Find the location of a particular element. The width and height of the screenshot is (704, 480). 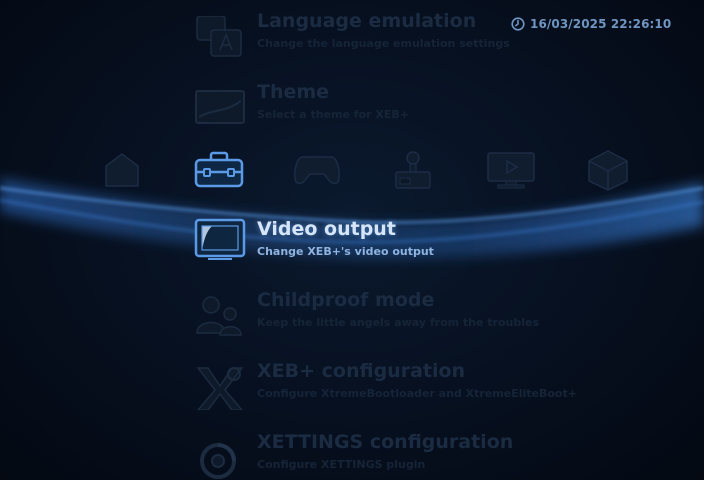

category-game is located at coordinates (317, 170).